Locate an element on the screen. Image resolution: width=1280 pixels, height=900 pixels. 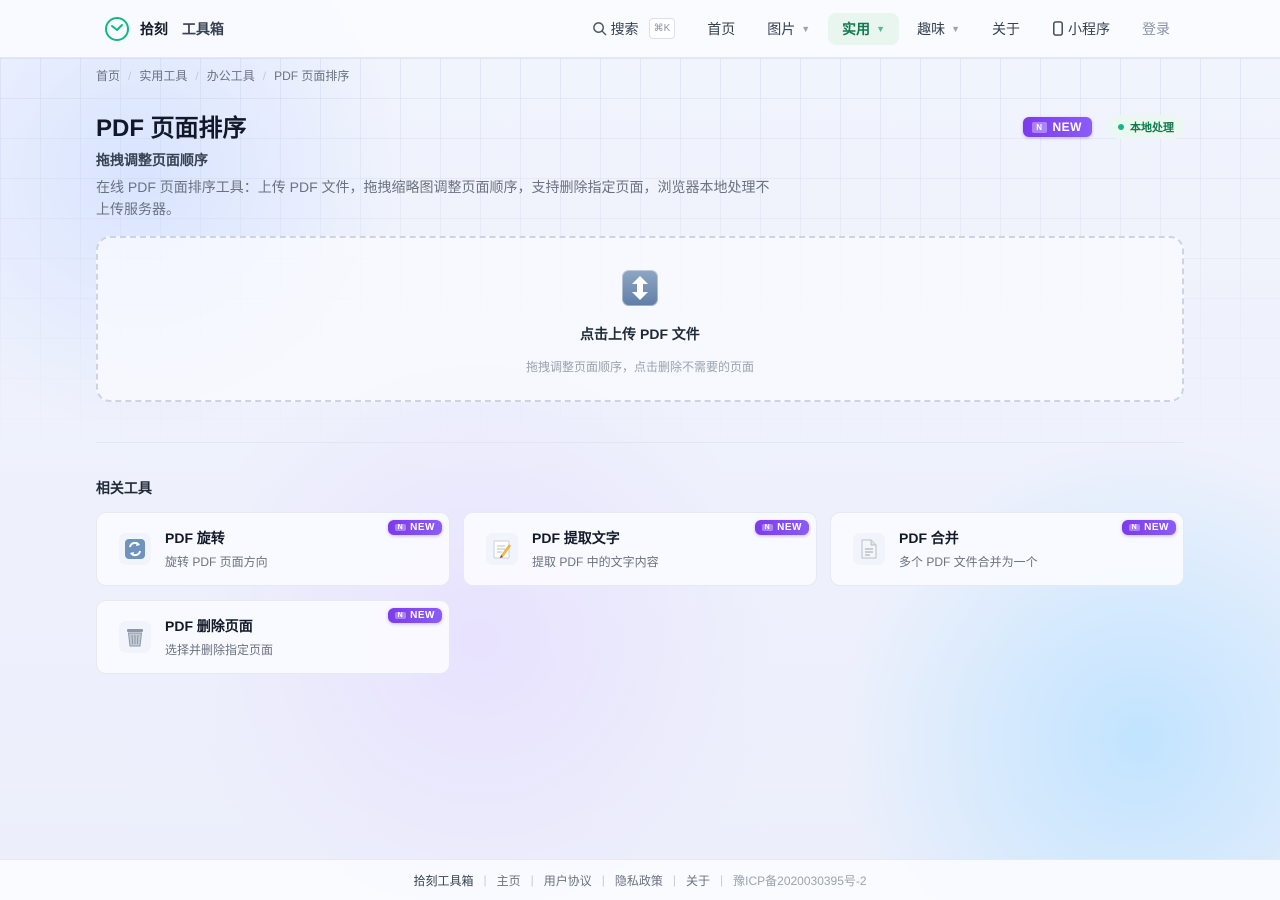
footer-link-terms: 用户协议 is located at coordinates (568, 880).